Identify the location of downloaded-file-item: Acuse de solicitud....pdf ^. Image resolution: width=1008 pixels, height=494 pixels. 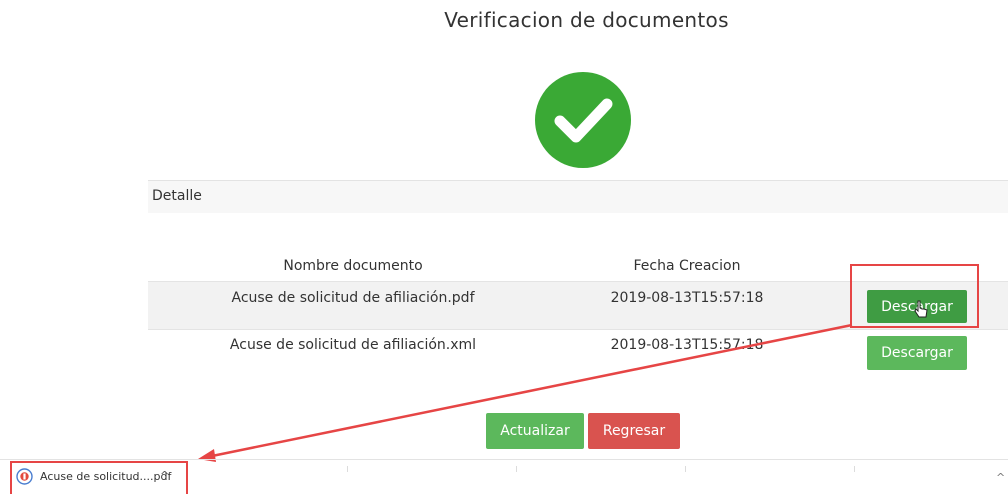
(97, 477).